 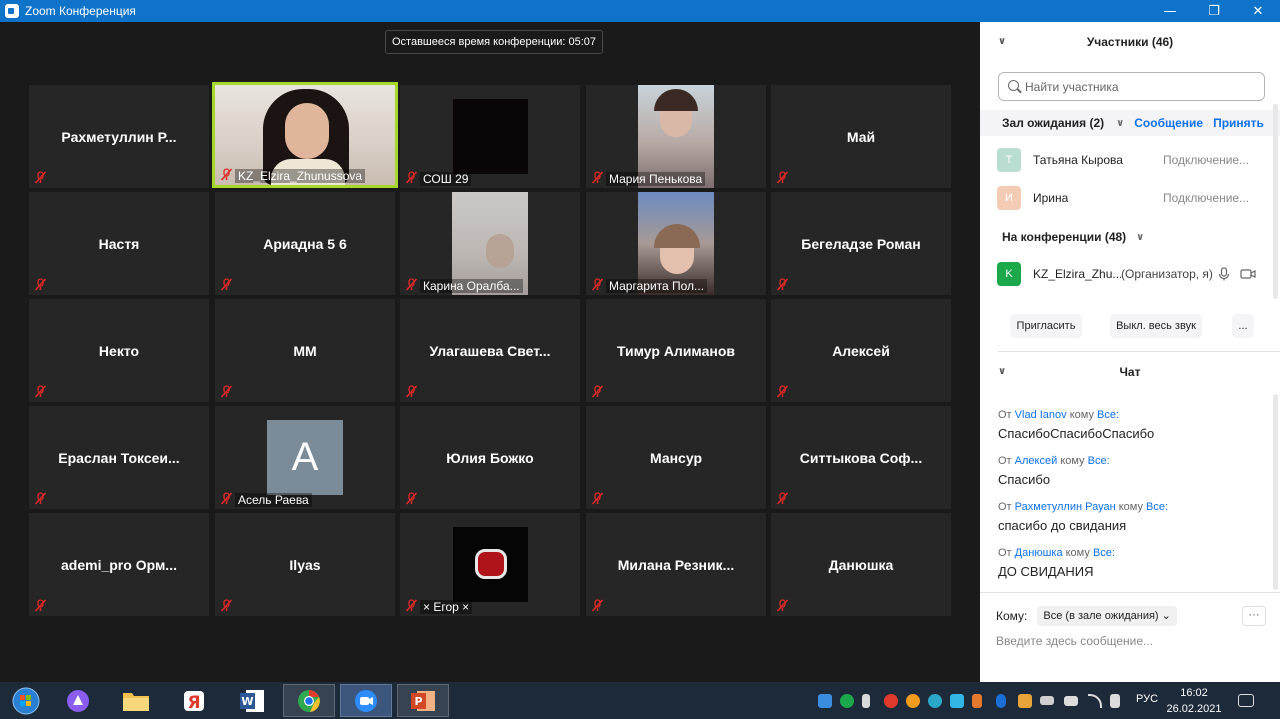 What do you see at coordinates (1168, 123) in the screenshot?
I see `message-waiting-button: Сообщение` at bounding box center [1168, 123].